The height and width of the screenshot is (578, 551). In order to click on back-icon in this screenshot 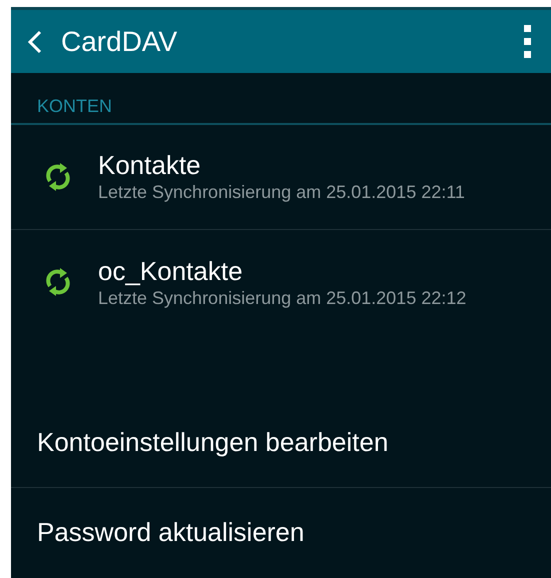, I will do `click(35, 42)`.